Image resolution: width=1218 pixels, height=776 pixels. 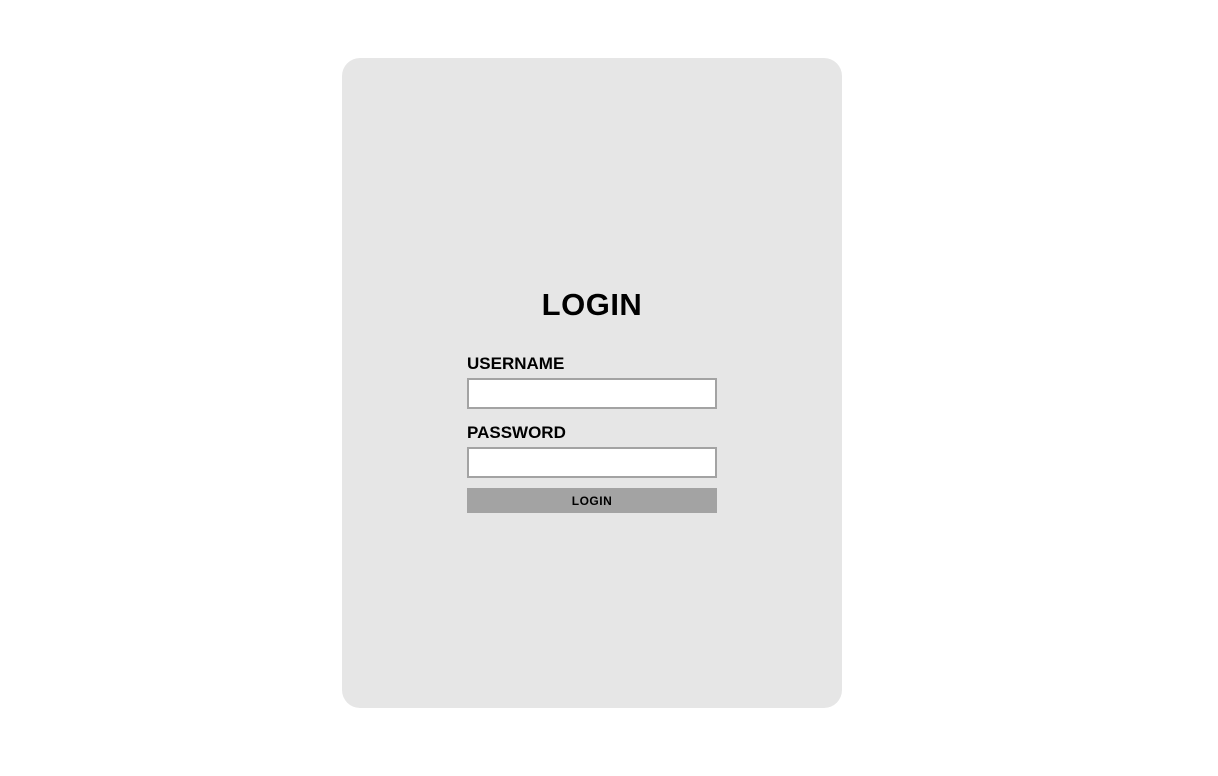 I want to click on login-form: LOGIN USERNAME PASSWORD LOGIN, so click(x=592, y=399).